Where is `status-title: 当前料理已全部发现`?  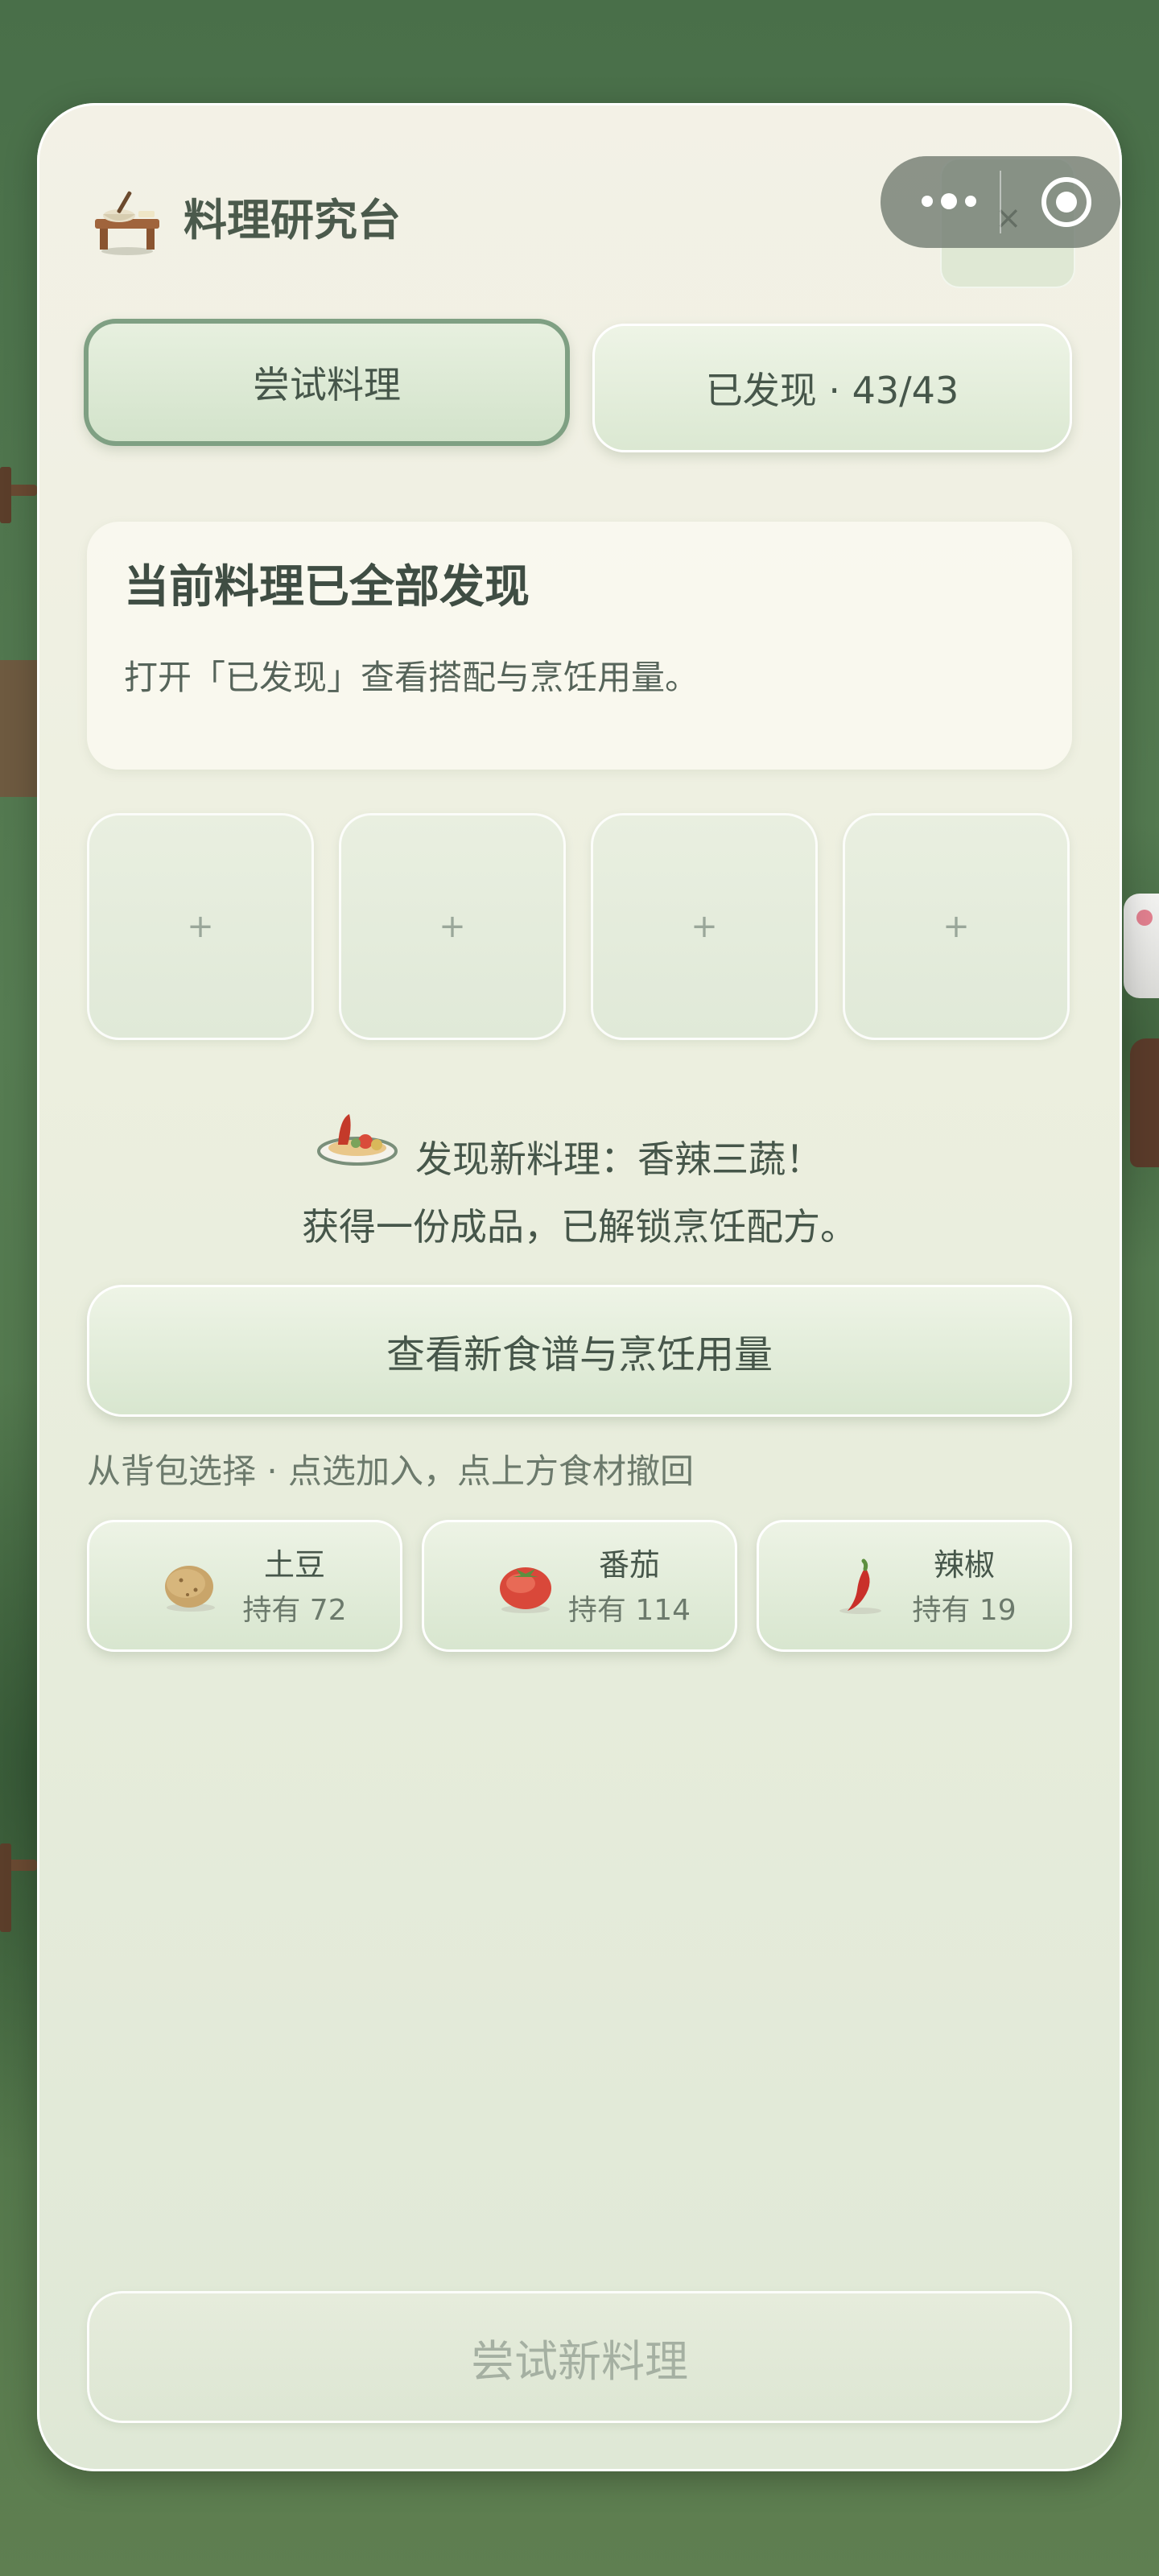 status-title: 当前料理已全部发现 is located at coordinates (327, 587).